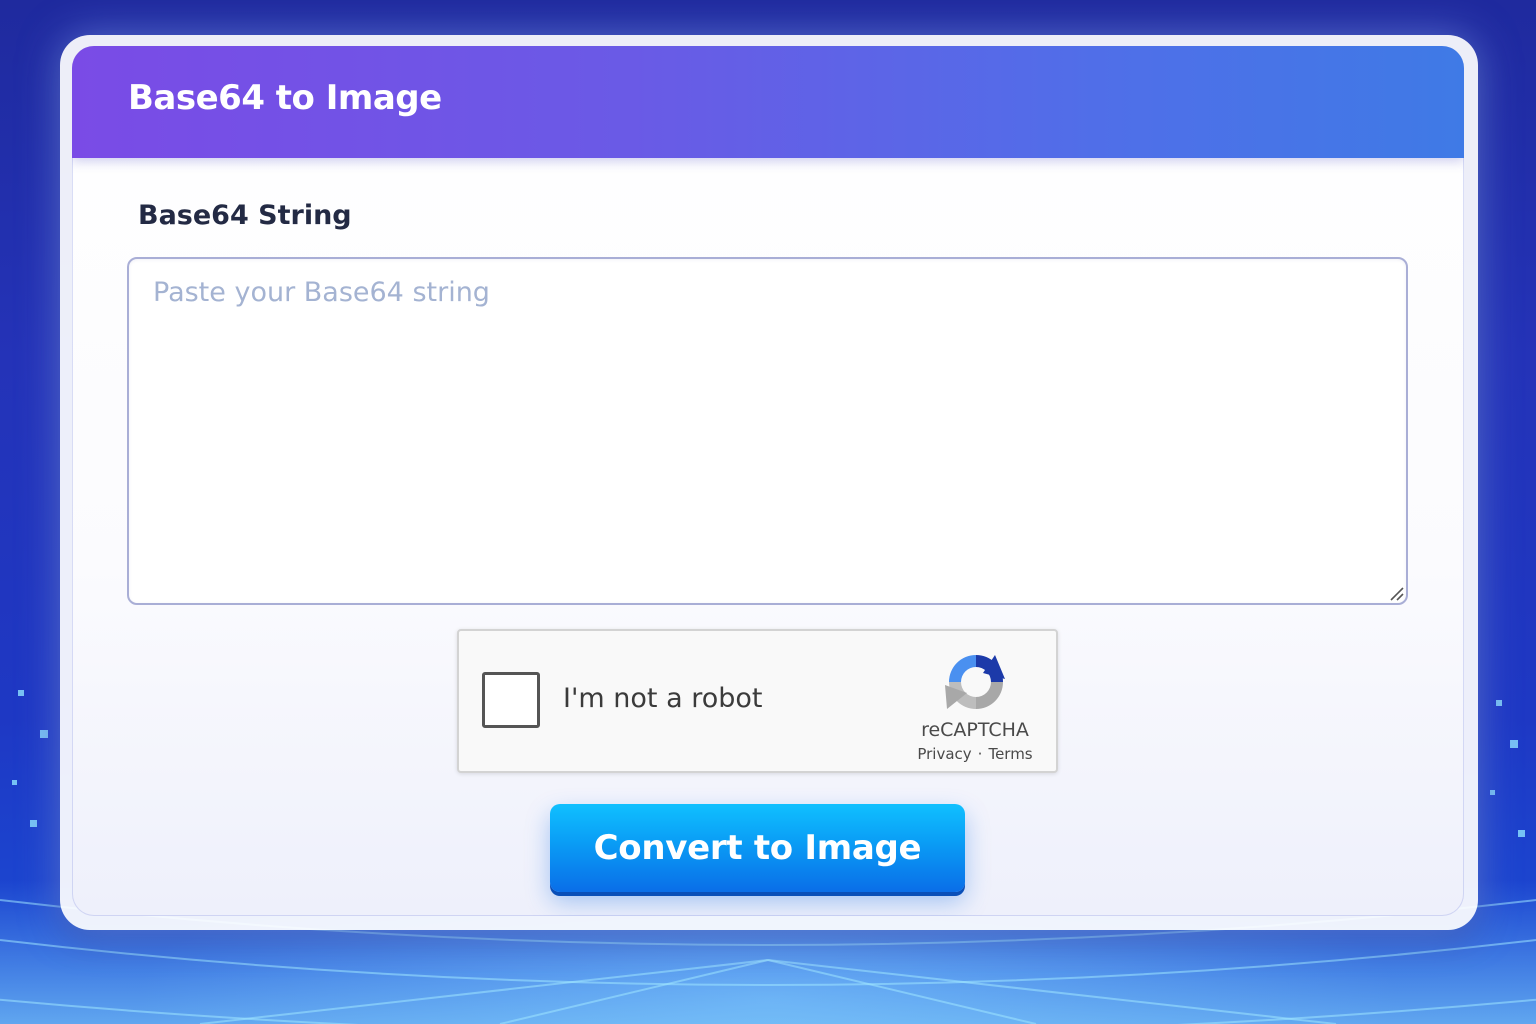 The height and width of the screenshot is (1024, 1536). I want to click on recaptcha-terms-link: Terms, so click(1010, 754).